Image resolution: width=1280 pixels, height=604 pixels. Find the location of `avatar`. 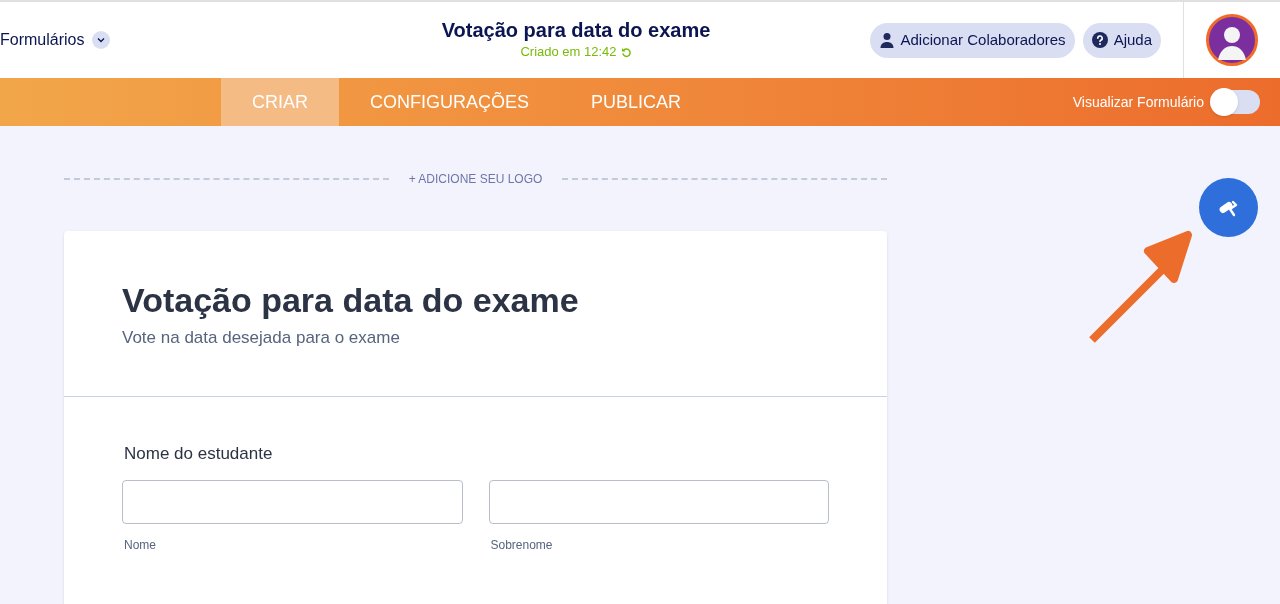

avatar is located at coordinates (1232, 40).